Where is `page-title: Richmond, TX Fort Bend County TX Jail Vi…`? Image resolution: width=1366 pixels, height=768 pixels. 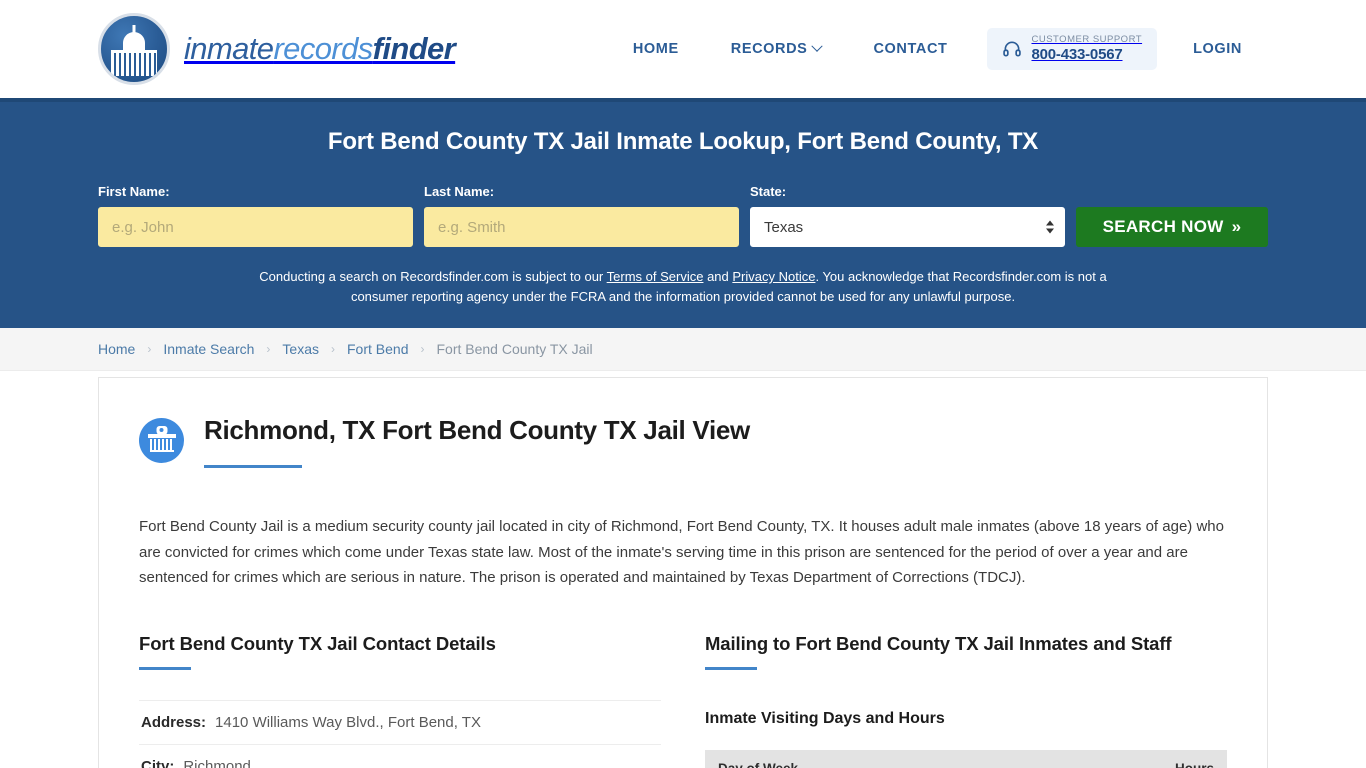
page-title: Richmond, TX Fort Bend County TX Jail Vi… is located at coordinates (477, 430).